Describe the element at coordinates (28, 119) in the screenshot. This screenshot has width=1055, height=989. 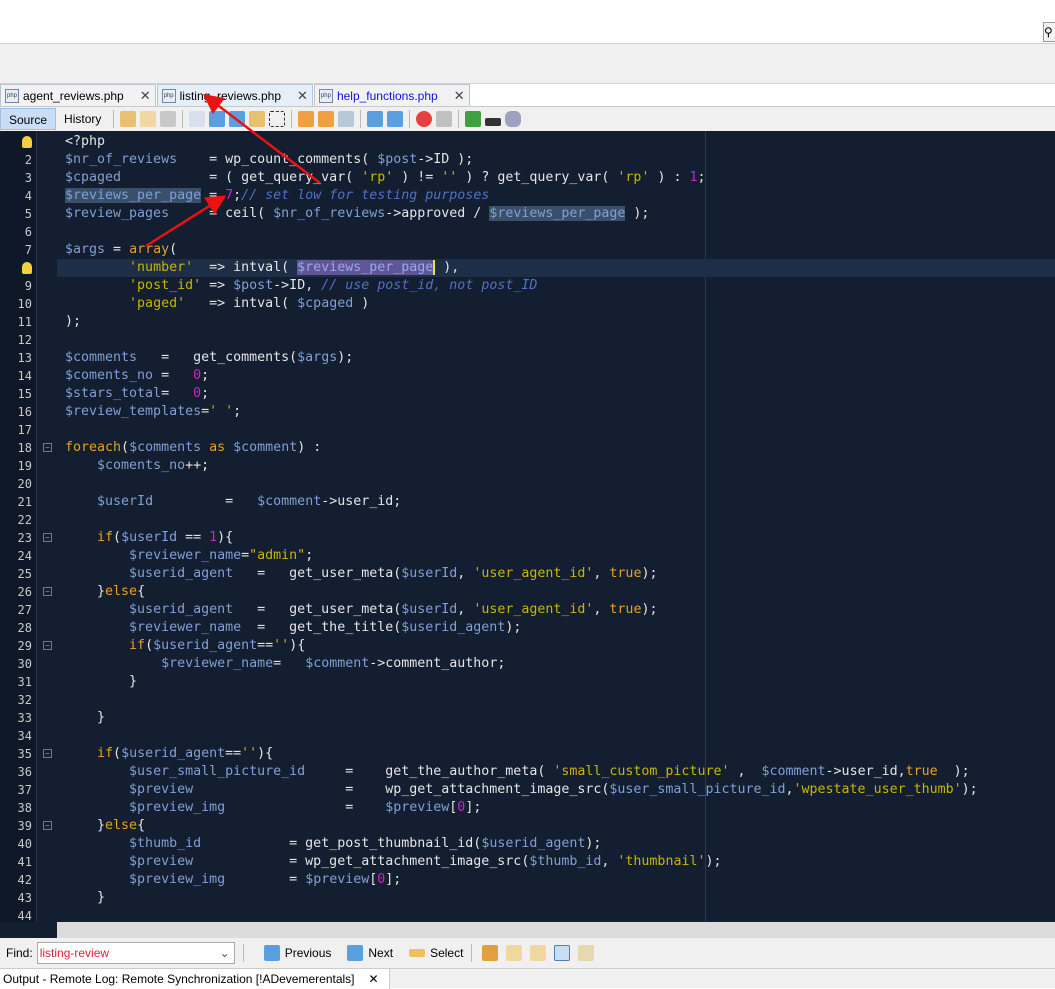
I see `source-tab: Source` at that location.